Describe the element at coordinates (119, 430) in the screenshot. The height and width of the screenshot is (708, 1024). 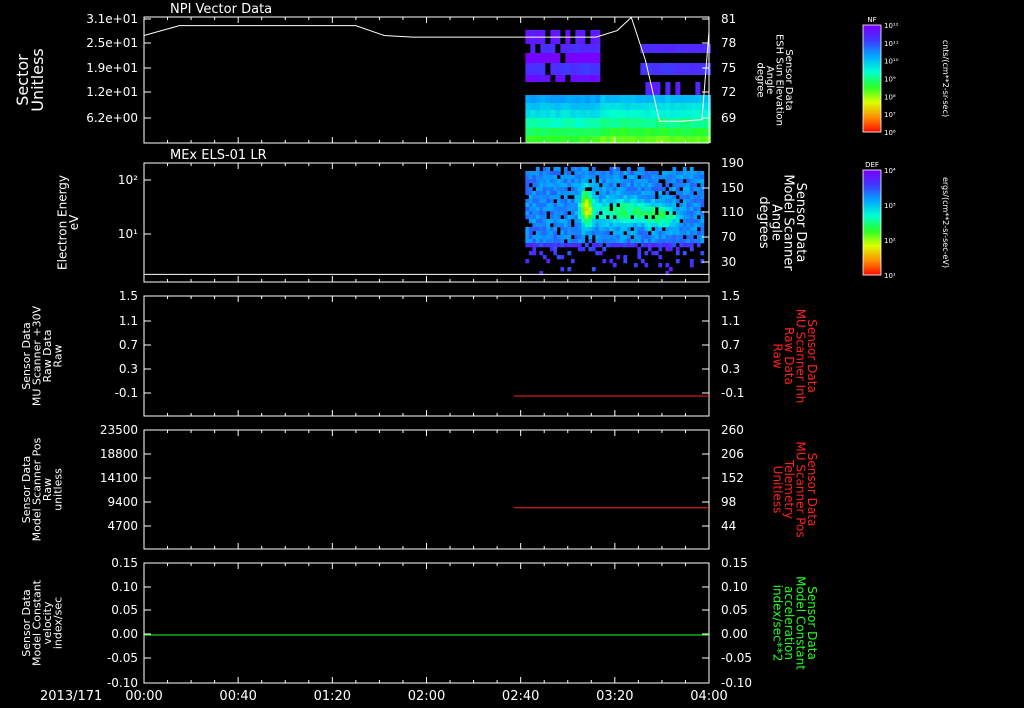
I see `y-tick-label: 23500` at that location.